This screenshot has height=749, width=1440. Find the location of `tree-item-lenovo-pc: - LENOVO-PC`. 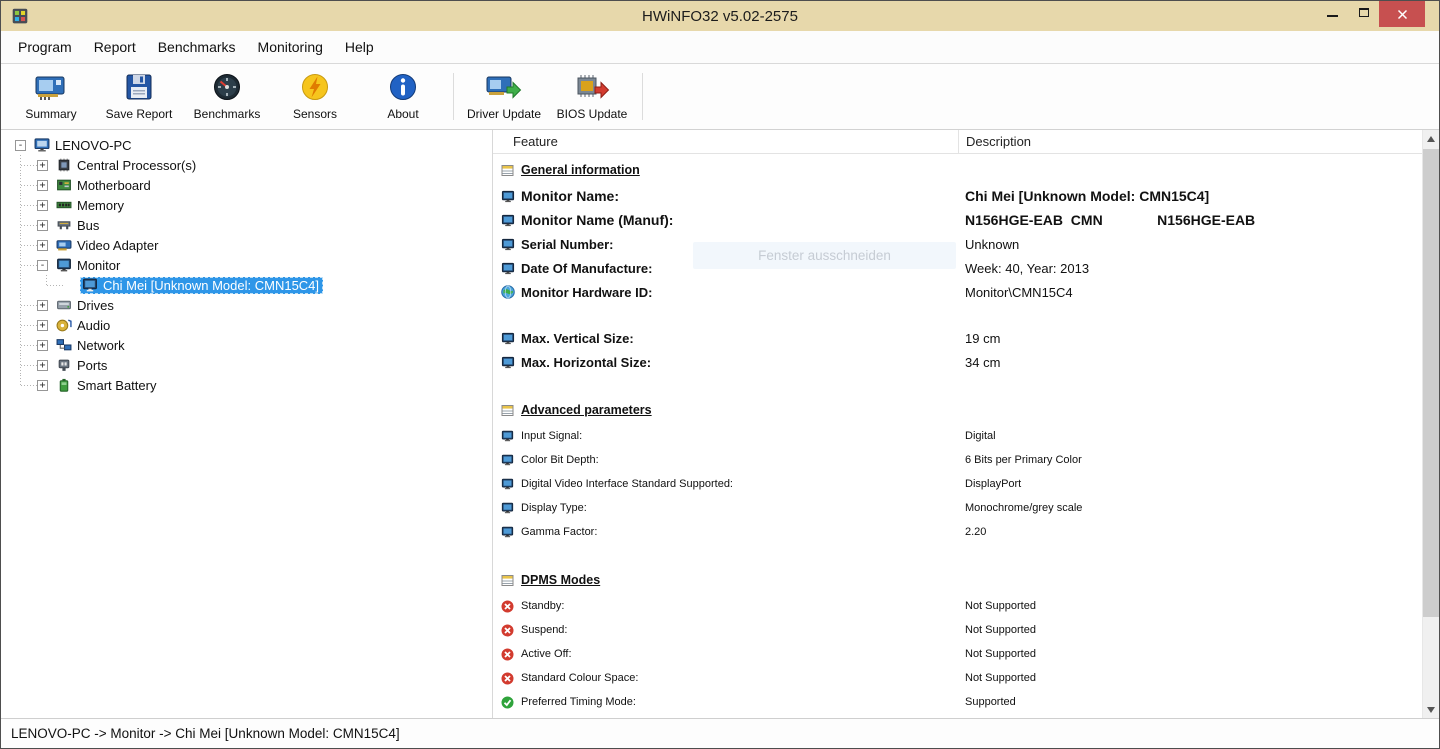

tree-item-lenovo-pc: - LENOVO-PC is located at coordinates (246, 145).